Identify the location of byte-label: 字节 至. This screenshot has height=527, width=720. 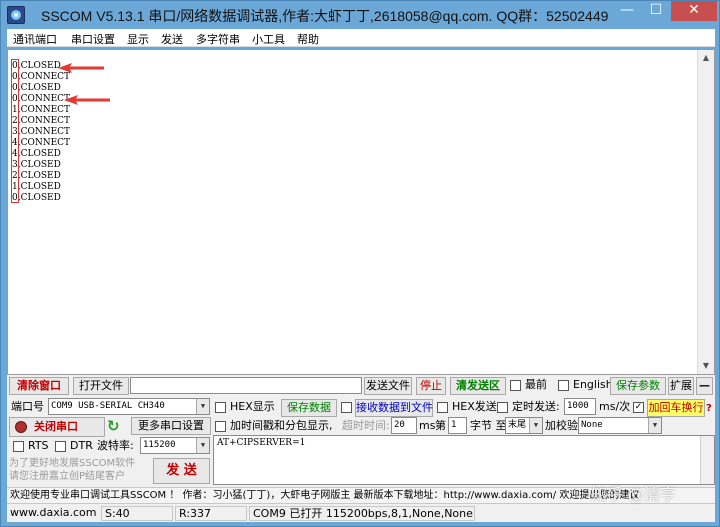
(488, 425).